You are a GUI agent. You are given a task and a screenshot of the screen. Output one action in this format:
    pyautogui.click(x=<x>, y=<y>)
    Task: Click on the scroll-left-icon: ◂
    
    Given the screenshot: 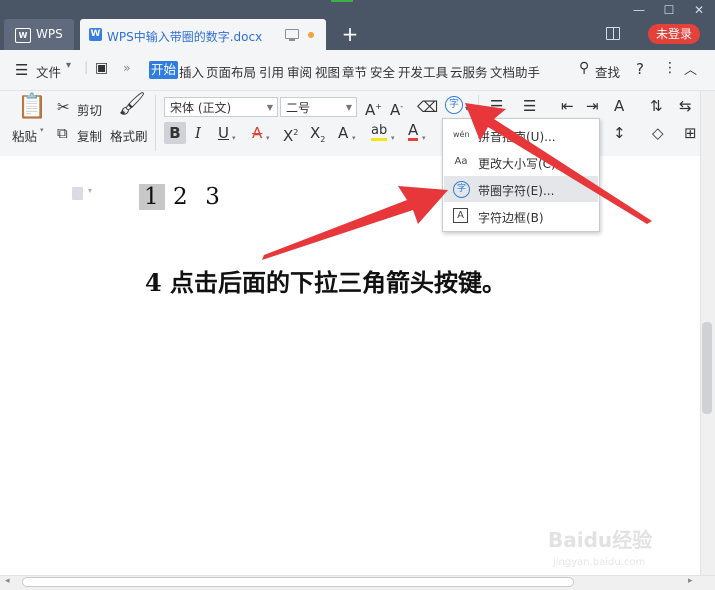 What is the action you would take?
    pyautogui.click(x=7, y=581)
    